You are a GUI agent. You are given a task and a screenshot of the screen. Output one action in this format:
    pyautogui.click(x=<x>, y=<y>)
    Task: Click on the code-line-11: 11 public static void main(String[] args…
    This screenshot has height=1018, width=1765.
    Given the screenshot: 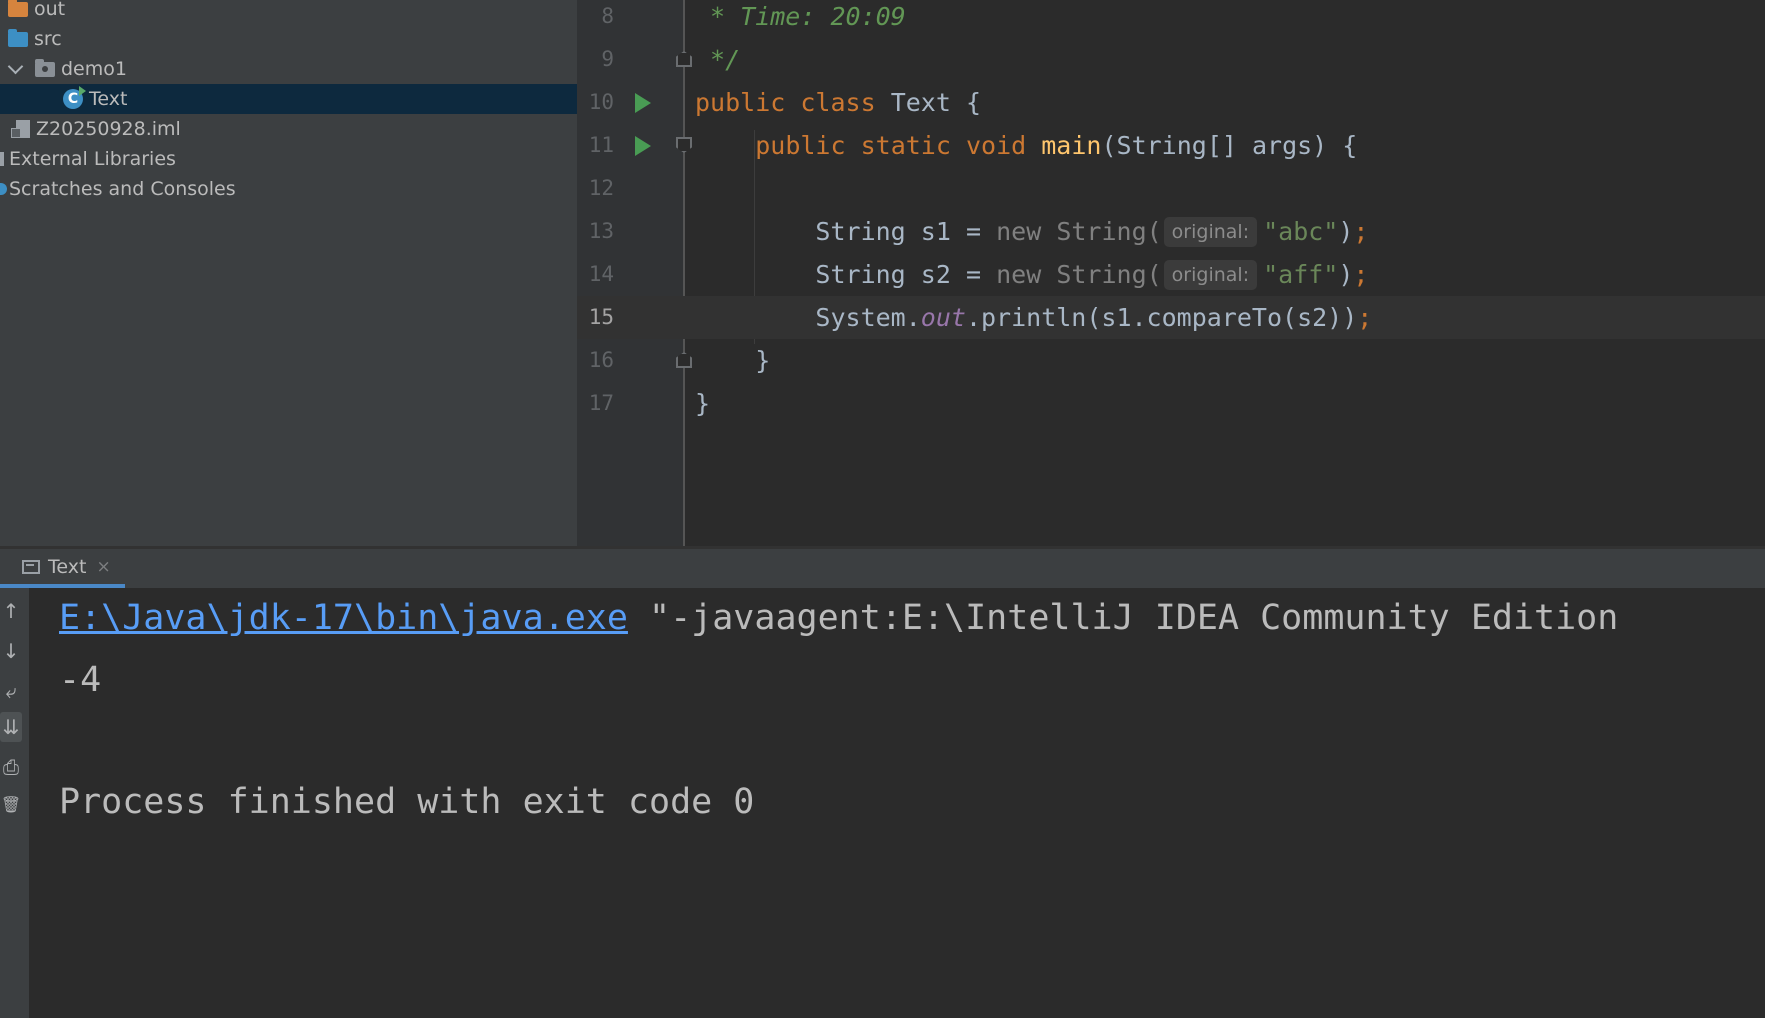 What is the action you would take?
    pyautogui.click(x=1171, y=145)
    